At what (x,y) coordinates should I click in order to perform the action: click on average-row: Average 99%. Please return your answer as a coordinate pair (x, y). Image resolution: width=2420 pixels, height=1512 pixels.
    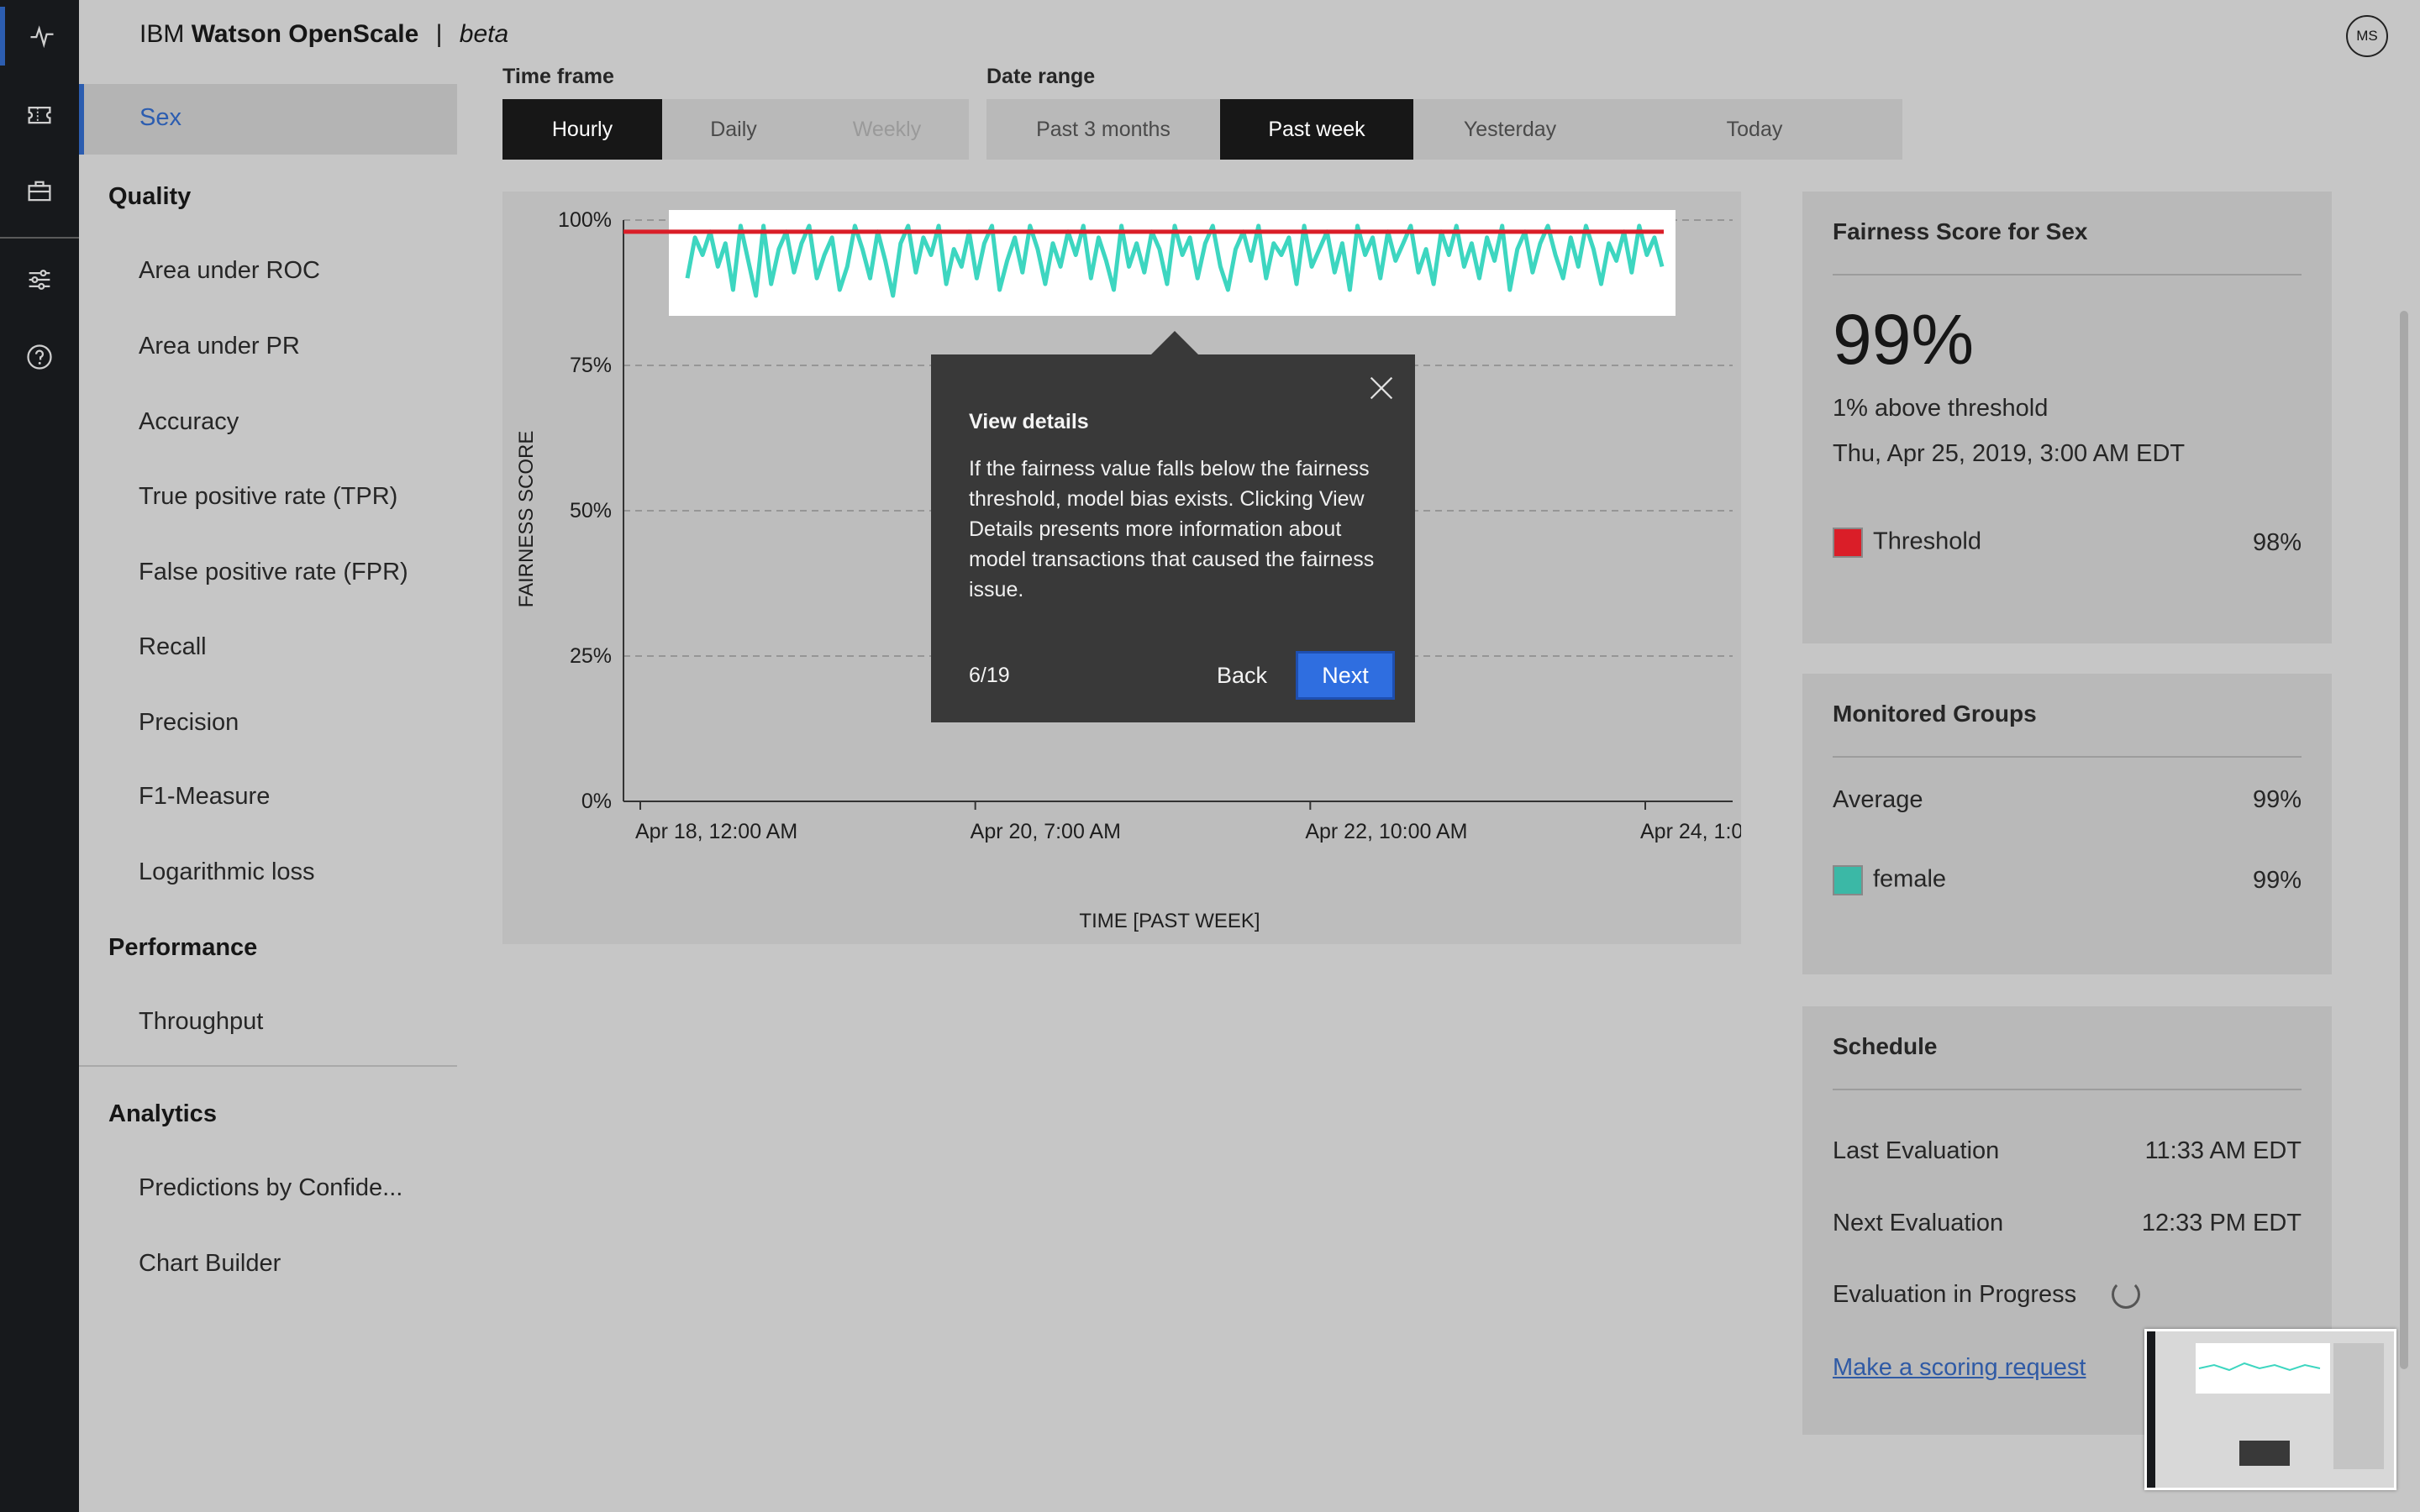
    Looking at the image, I should click on (2067, 800).